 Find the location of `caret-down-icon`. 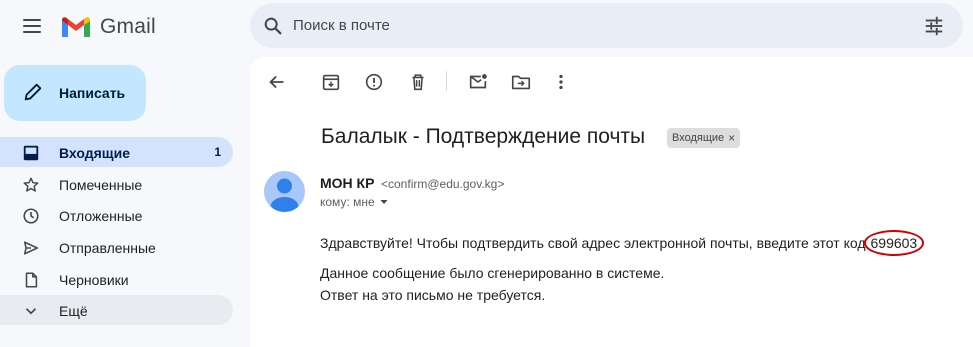

caret-down-icon is located at coordinates (384, 202).